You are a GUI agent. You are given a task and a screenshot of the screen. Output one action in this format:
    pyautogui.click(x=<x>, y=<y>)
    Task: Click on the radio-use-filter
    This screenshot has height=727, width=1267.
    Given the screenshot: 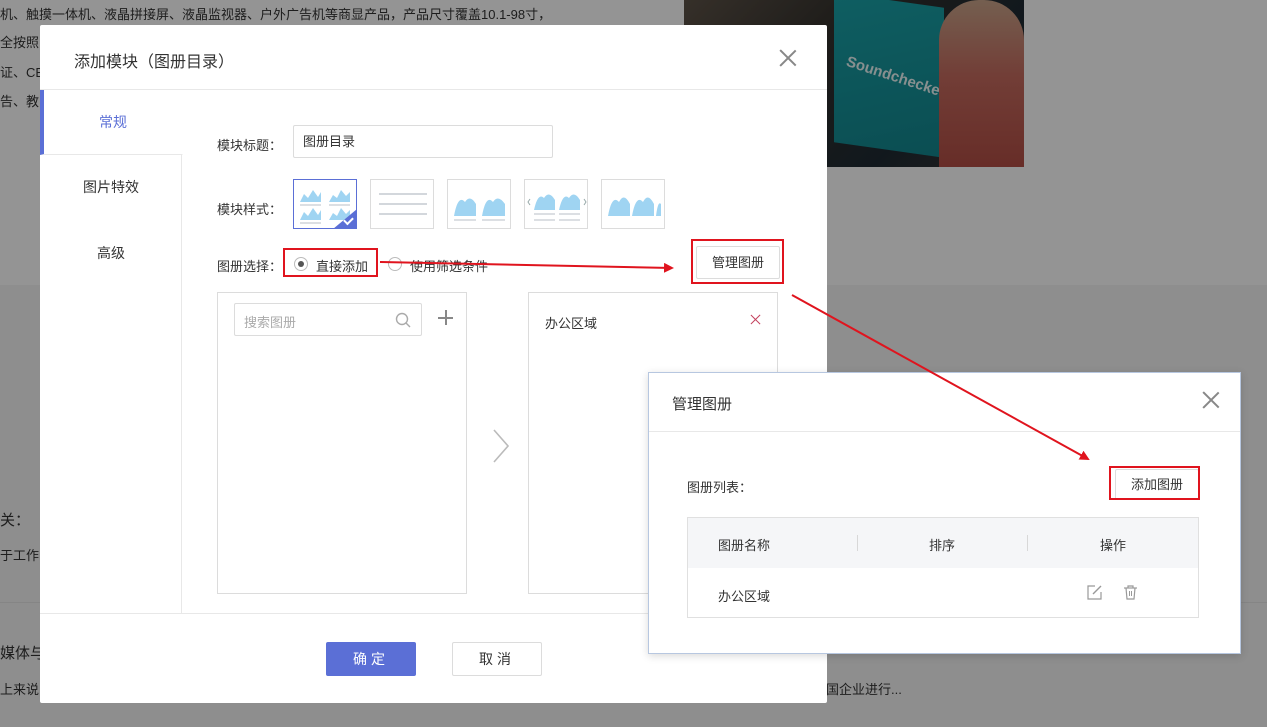 What is the action you would take?
    pyautogui.click(x=395, y=264)
    